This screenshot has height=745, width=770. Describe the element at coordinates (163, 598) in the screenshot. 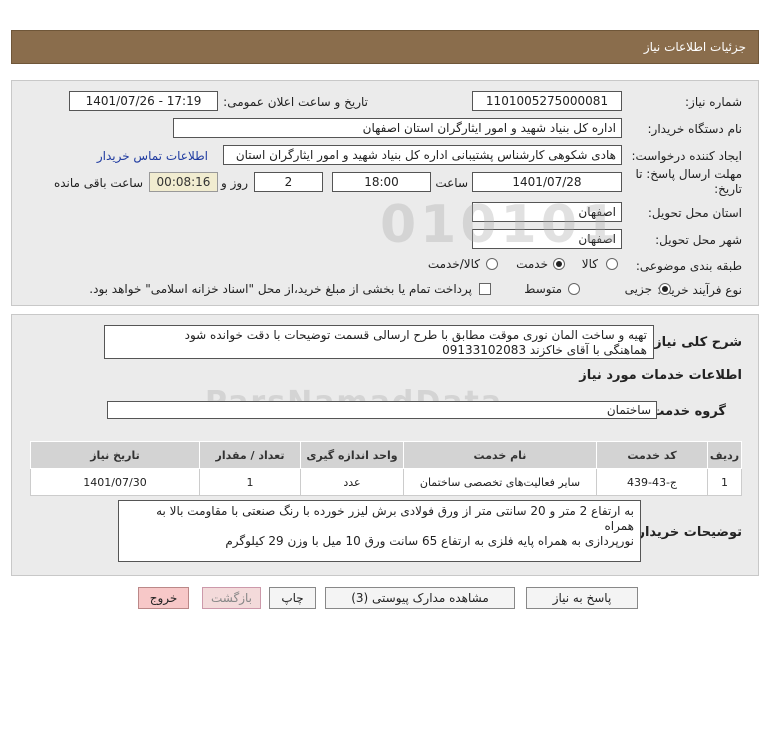

I see `exit-button: خروج` at that location.